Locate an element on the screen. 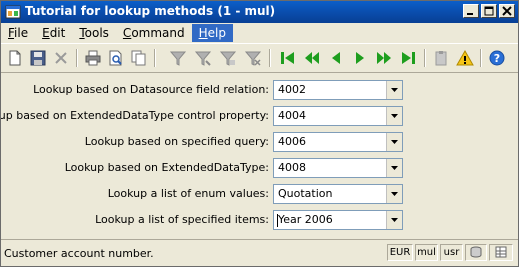 The width and height of the screenshot is (519, 267). filter-by-selection-button is located at coordinates (178, 58).